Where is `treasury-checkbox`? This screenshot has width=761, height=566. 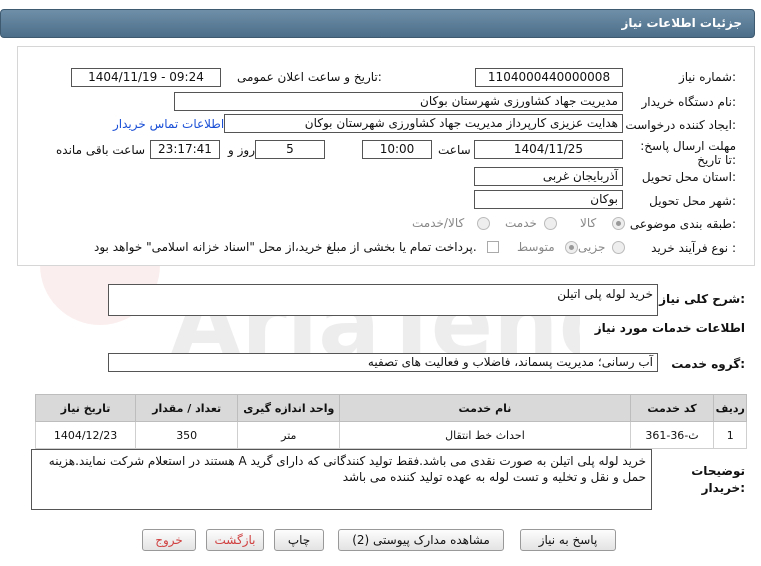 treasury-checkbox is located at coordinates (493, 247).